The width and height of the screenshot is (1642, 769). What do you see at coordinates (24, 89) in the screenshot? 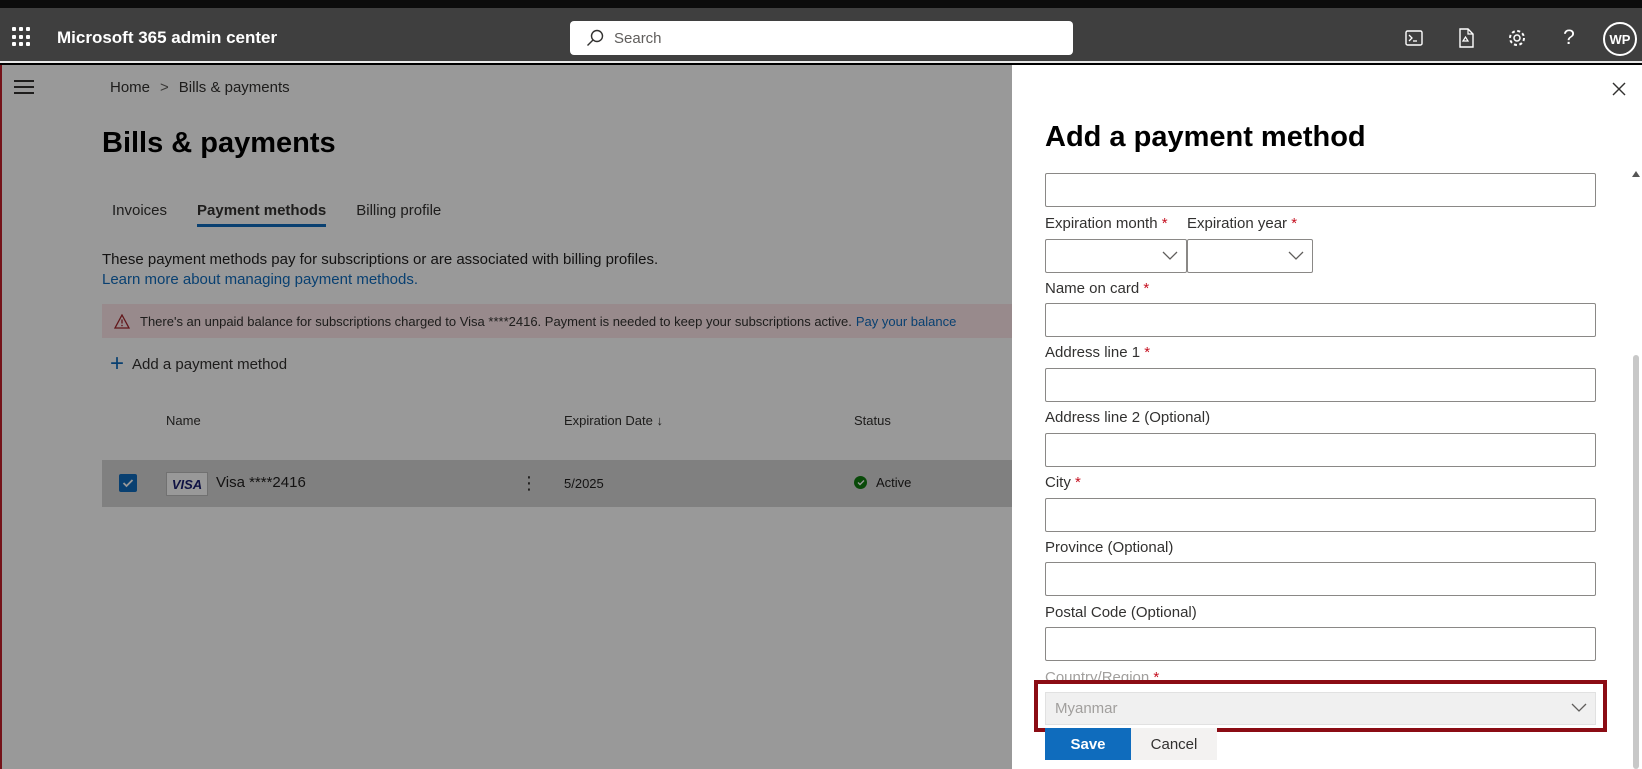
I see `hamburger-menu-icon` at bounding box center [24, 89].